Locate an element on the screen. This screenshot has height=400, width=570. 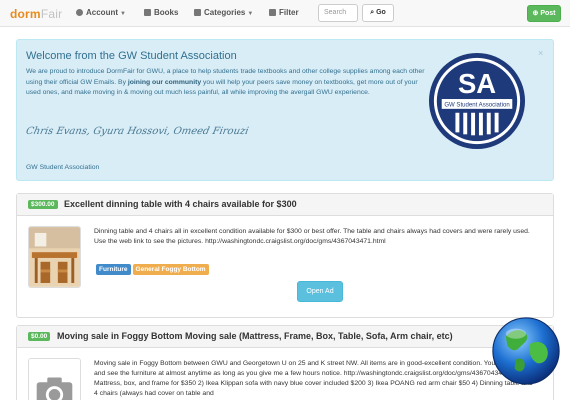
plus-circle-icon: ⊕ is located at coordinates (535, 13).